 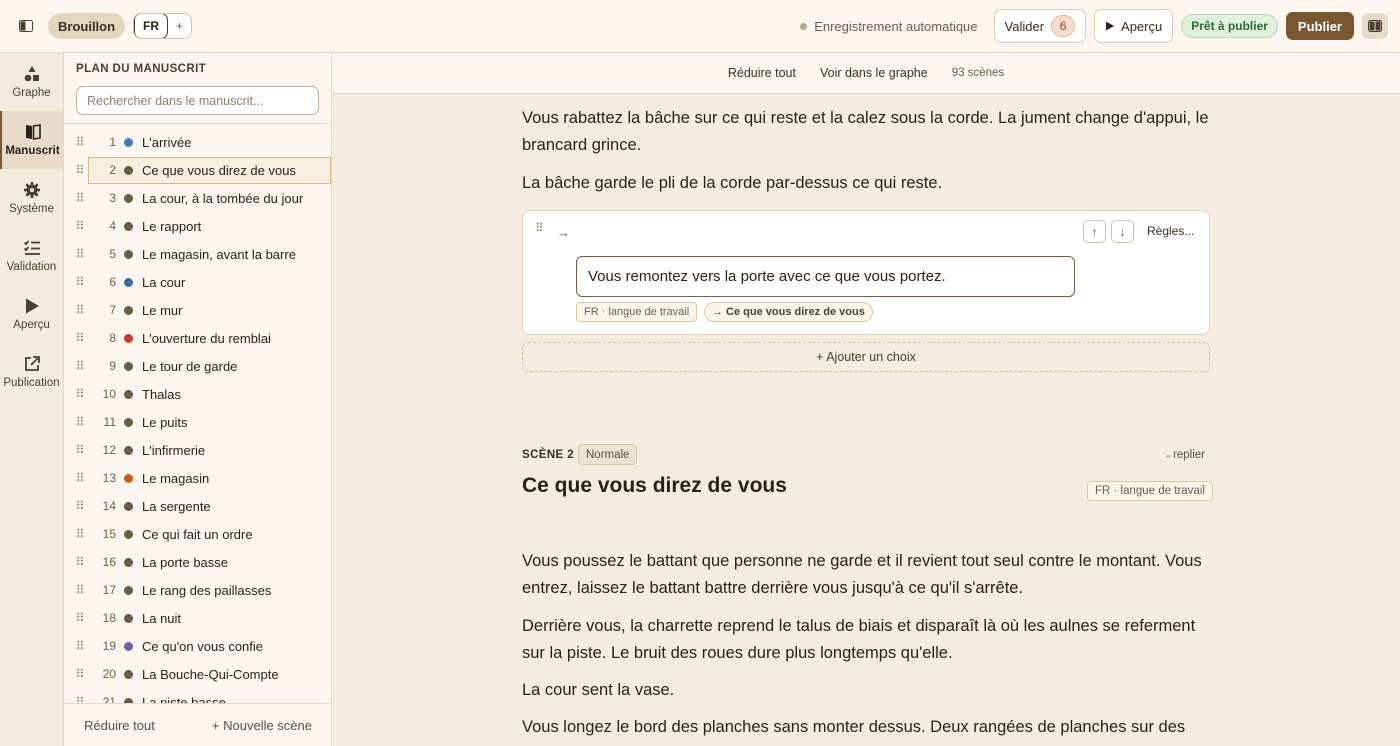 I want to click on scene-list-item: ⠿ 14 La sergente, so click(x=198, y=506).